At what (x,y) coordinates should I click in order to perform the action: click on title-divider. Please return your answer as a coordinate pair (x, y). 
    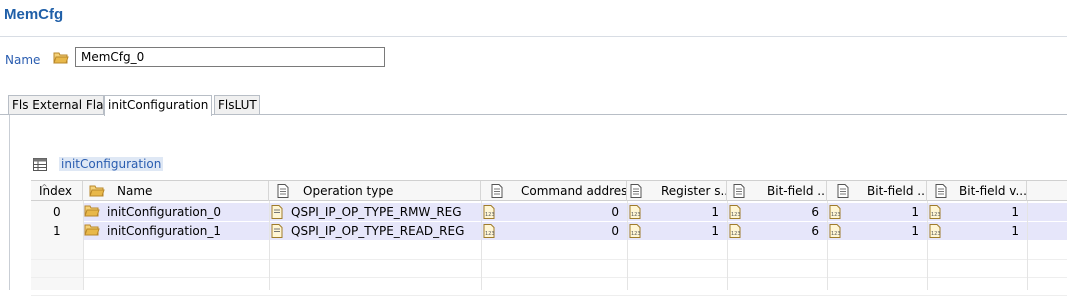
    Looking at the image, I should click on (533, 36).